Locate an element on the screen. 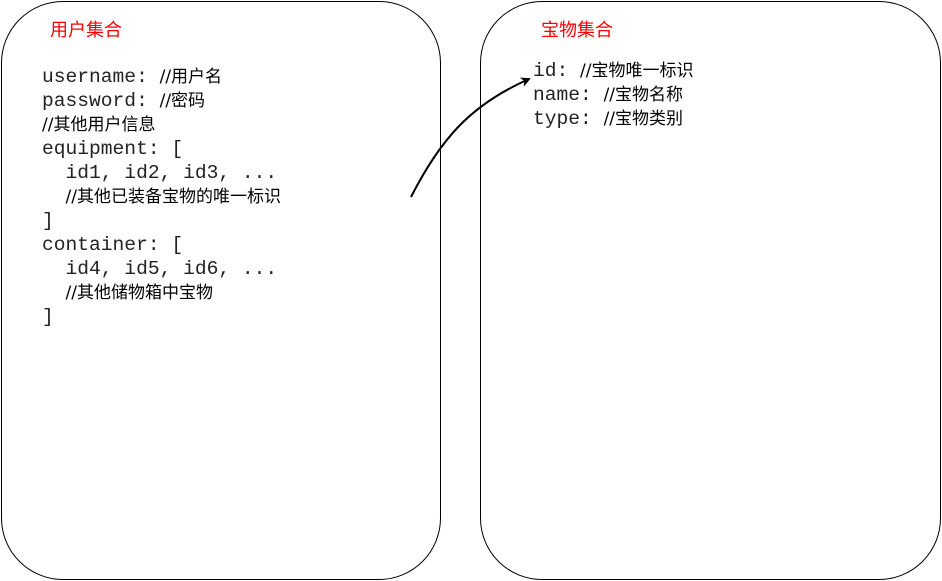 This screenshot has height=581, width=942. arrow-line is located at coordinates (470, 137).